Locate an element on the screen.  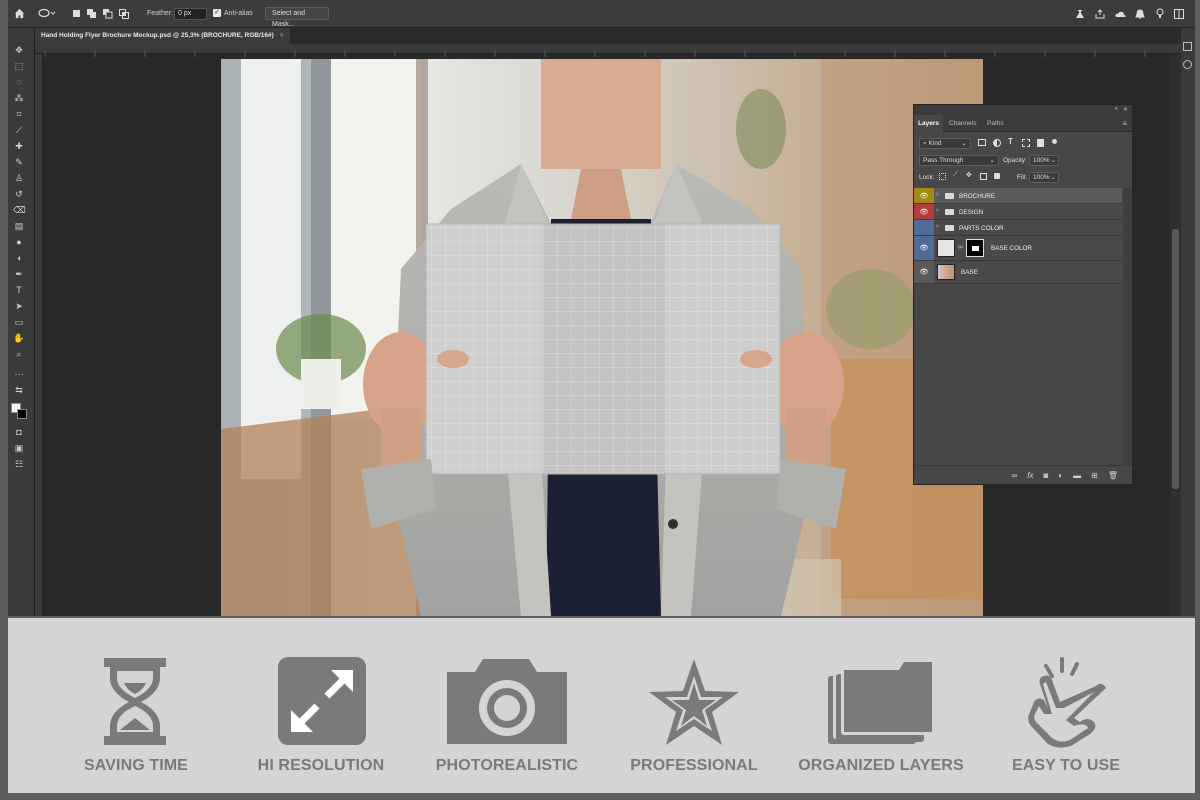
flask-icon is located at coordinates (1080, 13).